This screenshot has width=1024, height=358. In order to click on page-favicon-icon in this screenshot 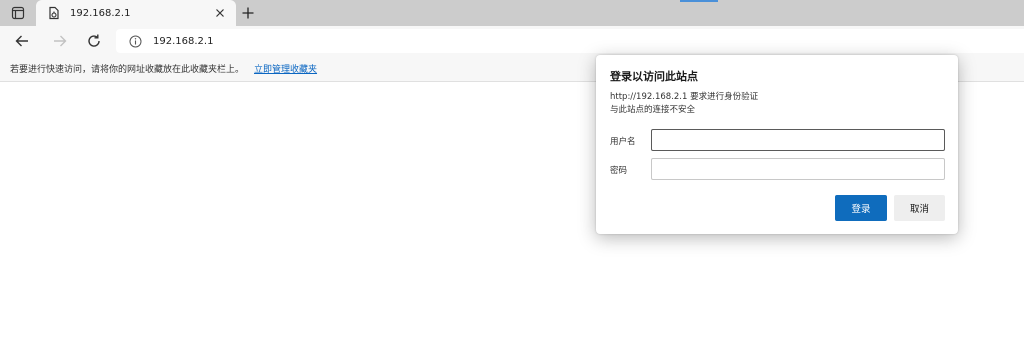, I will do `click(54, 13)`.